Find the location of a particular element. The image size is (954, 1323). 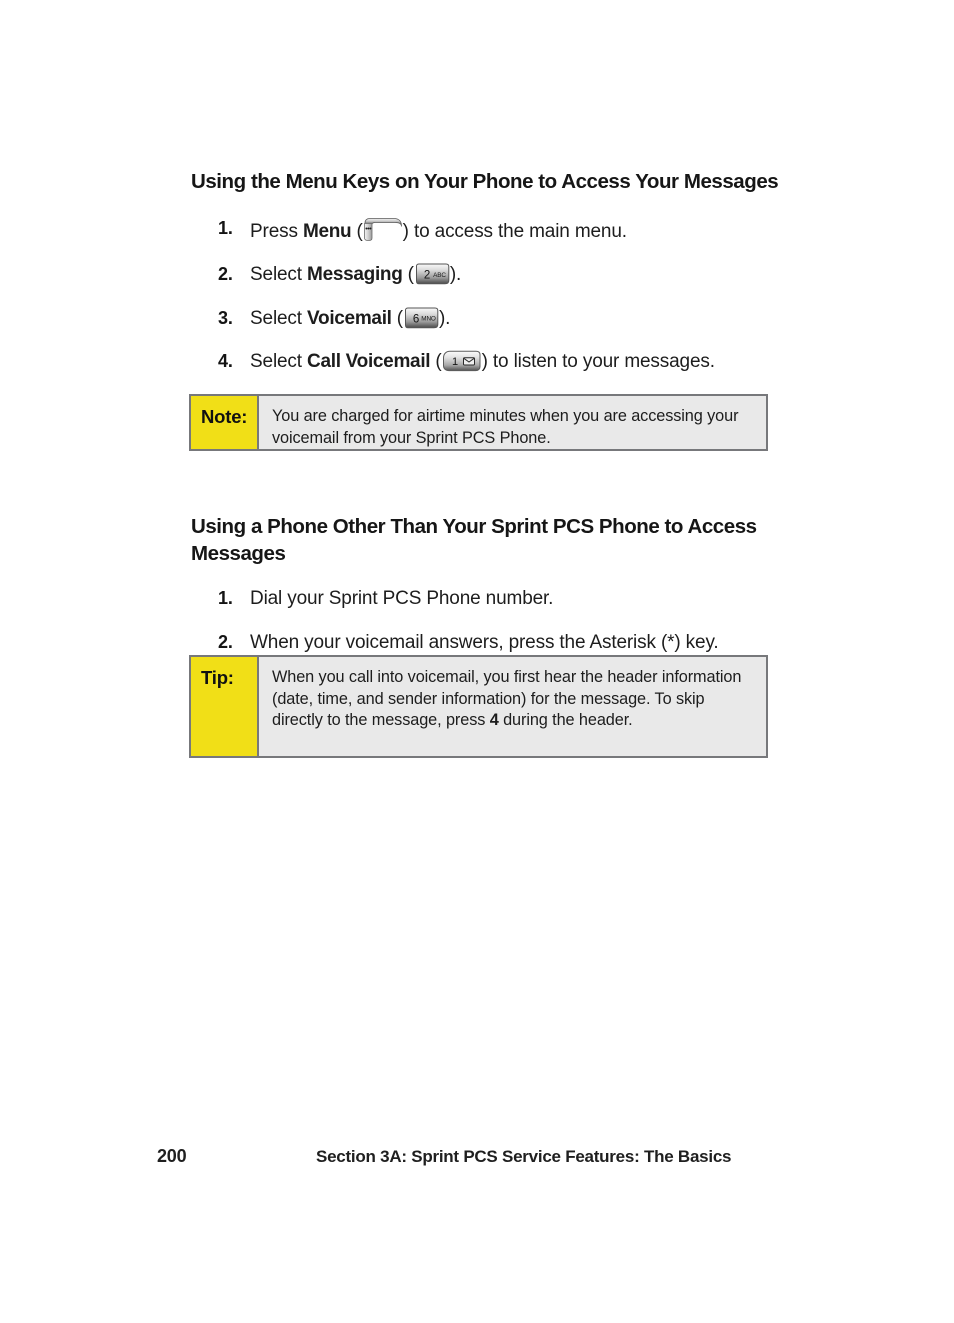

step-number: 4. is located at coordinates (225, 360).